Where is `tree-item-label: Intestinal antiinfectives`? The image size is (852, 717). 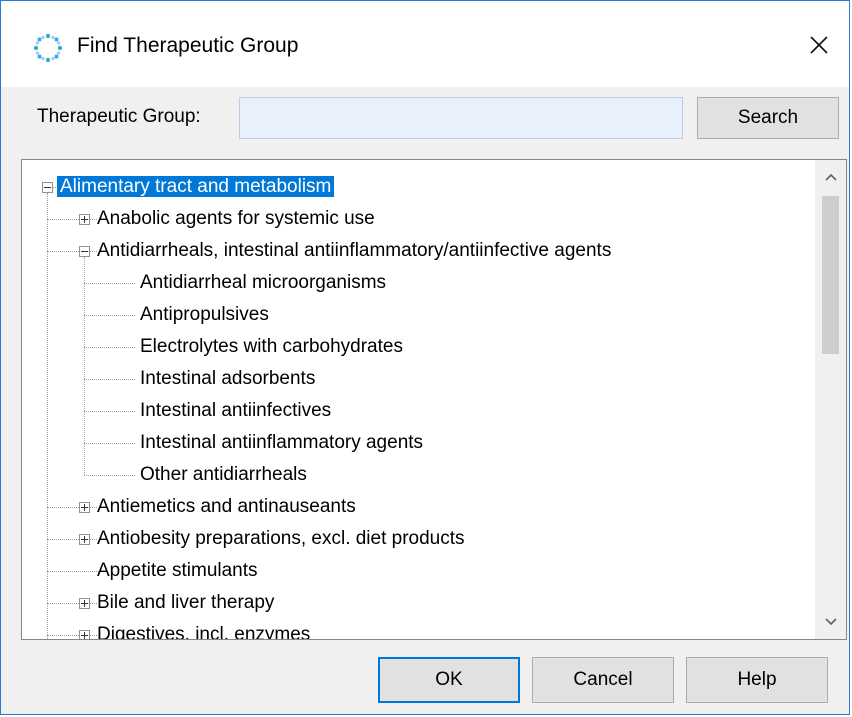
tree-item-label: Intestinal antiinfectives is located at coordinates (236, 410).